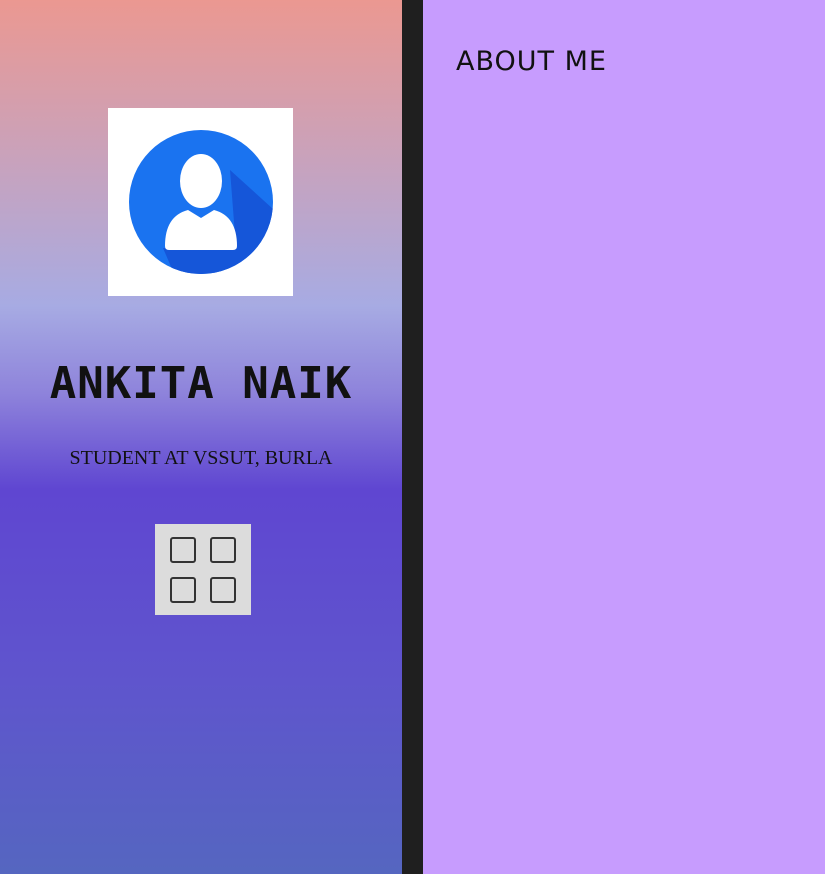 This screenshot has width=825, height=874. Describe the element at coordinates (531, 61) in the screenshot. I see `about-title: ABOUT ME` at that location.